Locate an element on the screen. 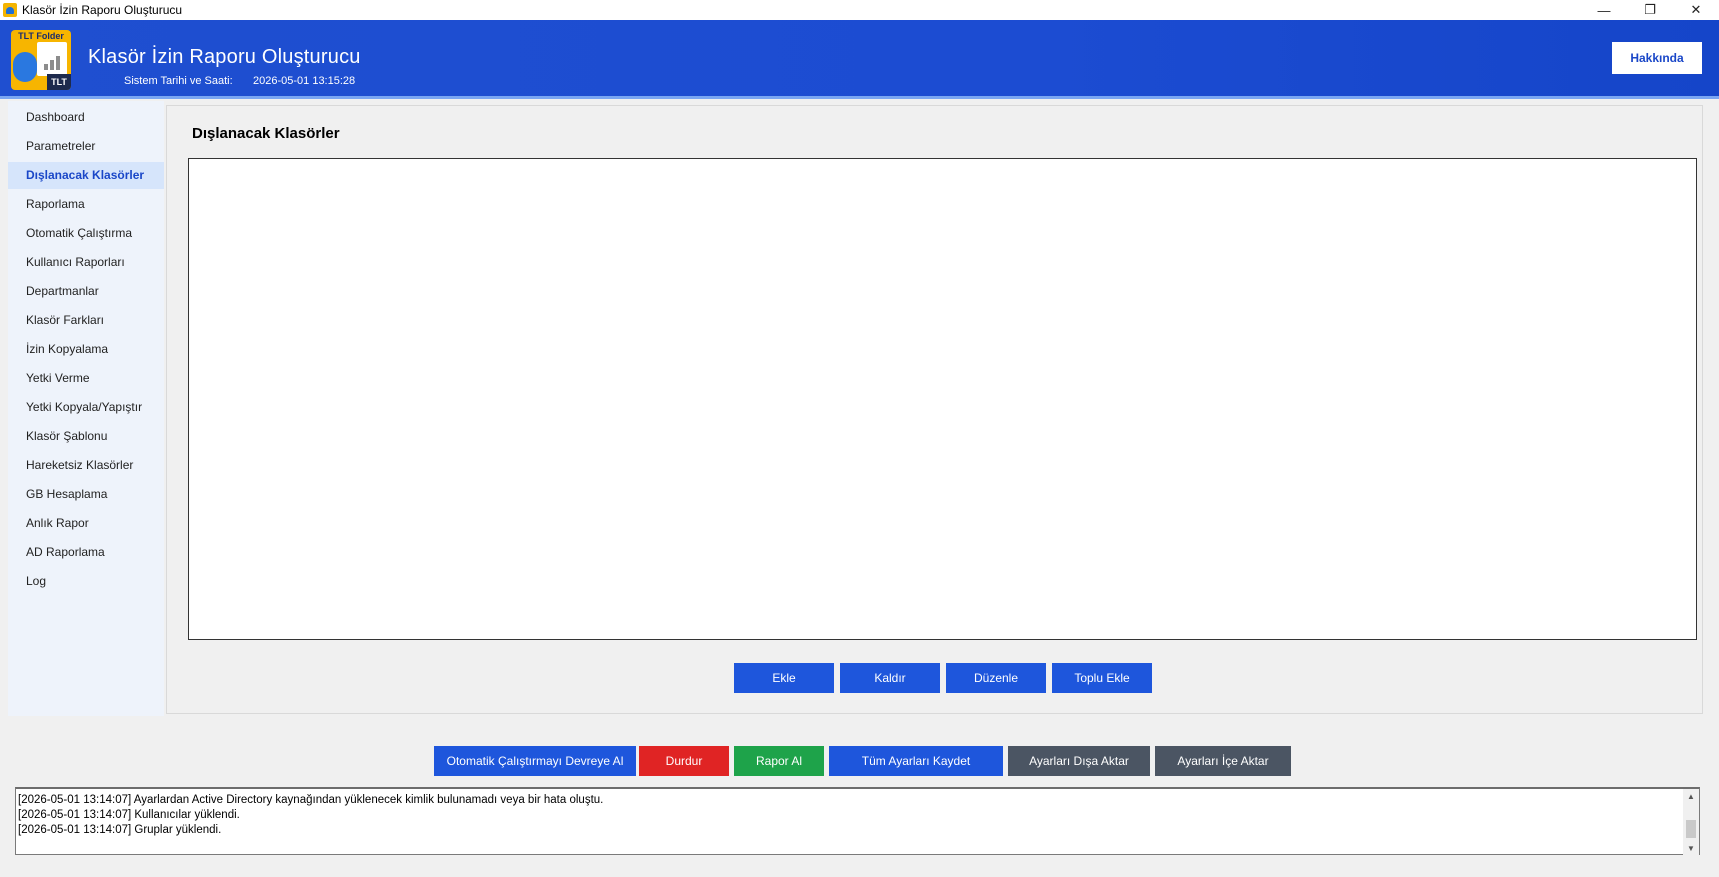 The image size is (1719, 877). logo-document-icon is located at coordinates (52, 59).